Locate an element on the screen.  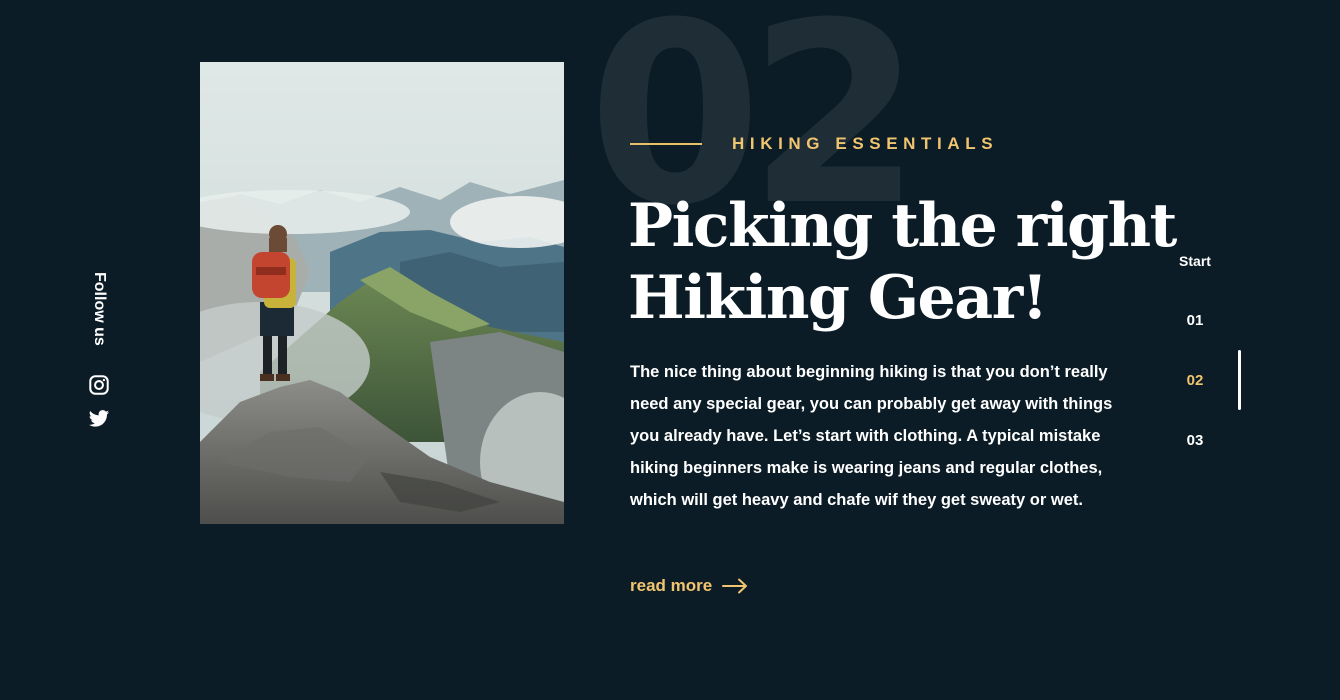
instagram-link is located at coordinates (99, 385).